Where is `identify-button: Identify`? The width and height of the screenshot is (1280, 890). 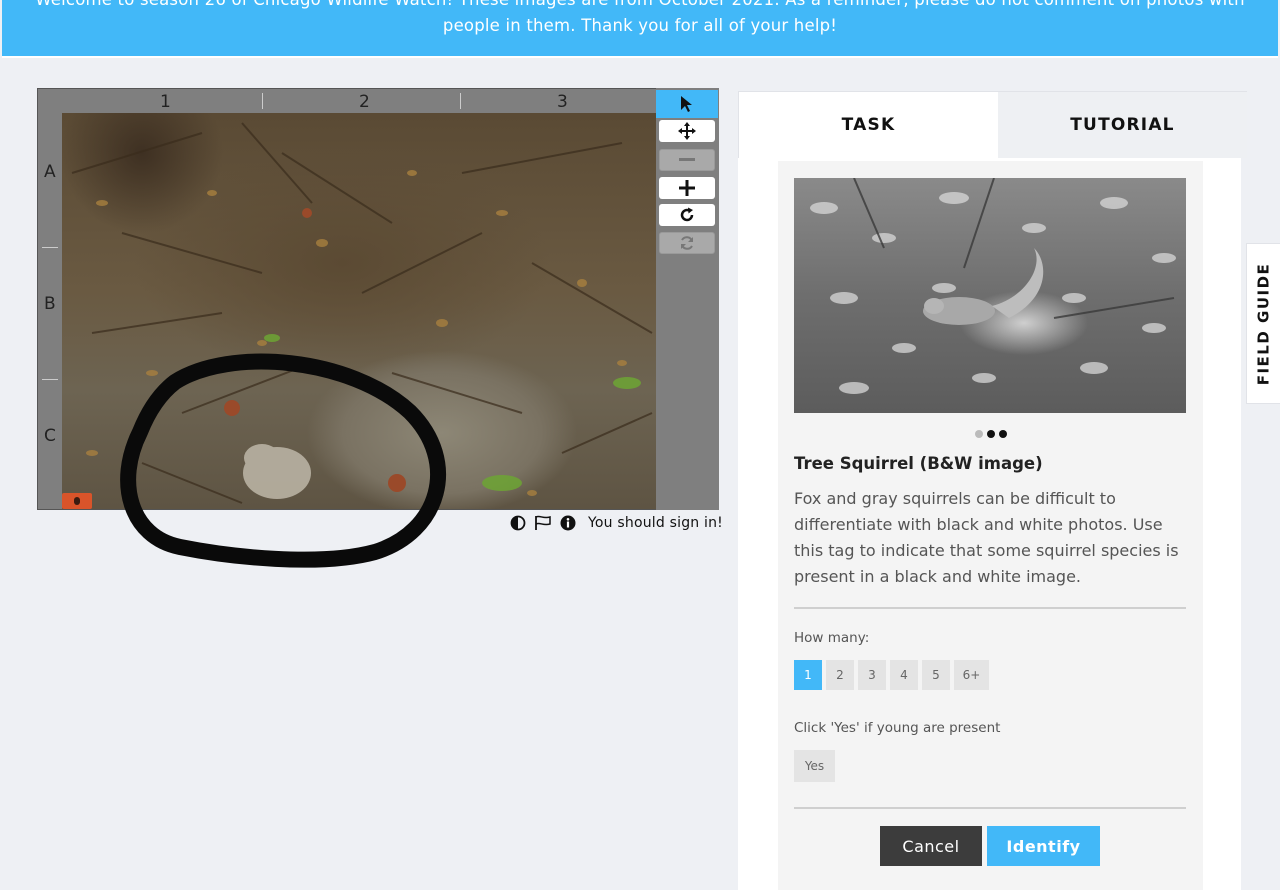 identify-button: Identify is located at coordinates (1043, 846).